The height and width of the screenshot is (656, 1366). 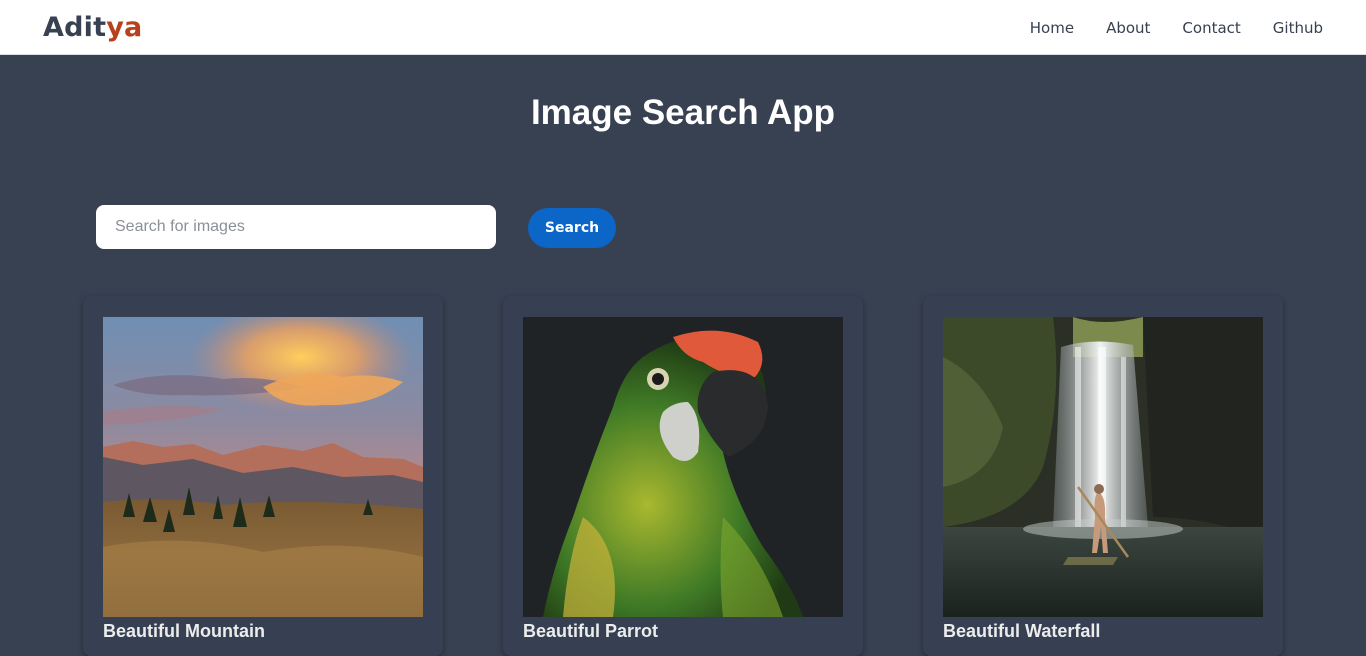 I want to click on page-title: Image Search App, so click(x=683, y=112).